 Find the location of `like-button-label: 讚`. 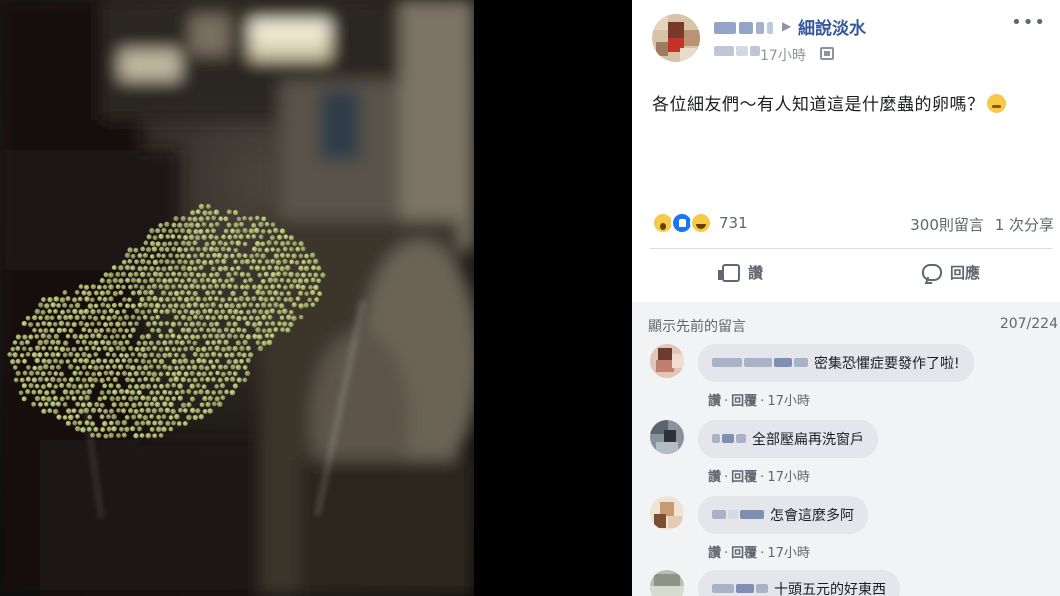

like-button-label: 讚 is located at coordinates (756, 273).